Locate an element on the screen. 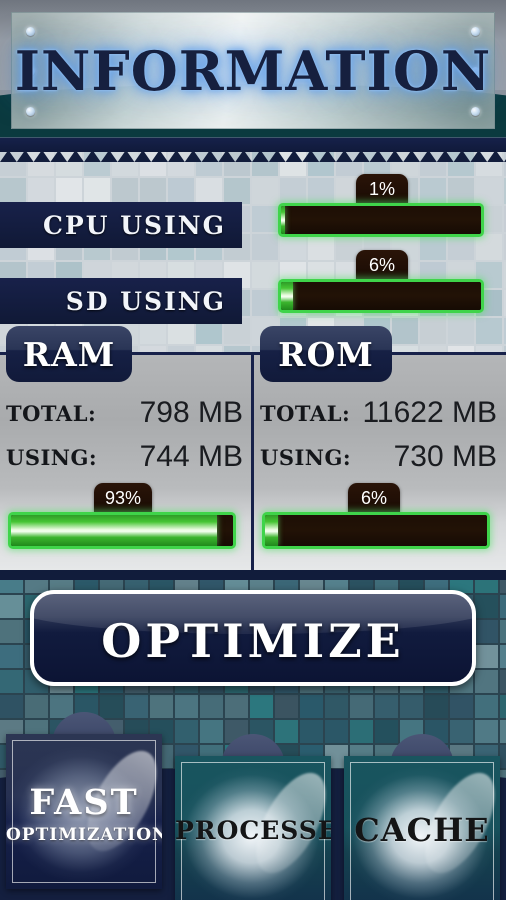 The width and height of the screenshot is (506, 900). sd-progress-track is located at coordinates (381, 296).